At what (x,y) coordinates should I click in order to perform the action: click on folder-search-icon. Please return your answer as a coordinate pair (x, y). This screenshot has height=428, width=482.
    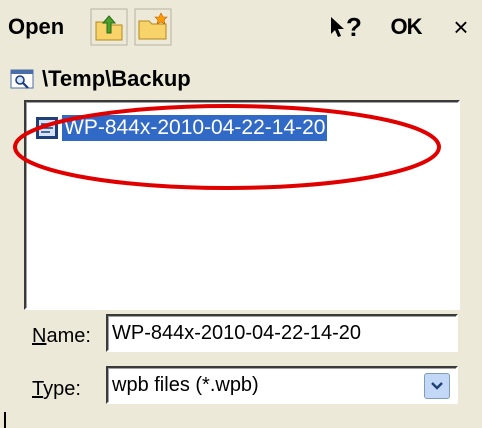
    Looking at the image, I should click on (22, 79).